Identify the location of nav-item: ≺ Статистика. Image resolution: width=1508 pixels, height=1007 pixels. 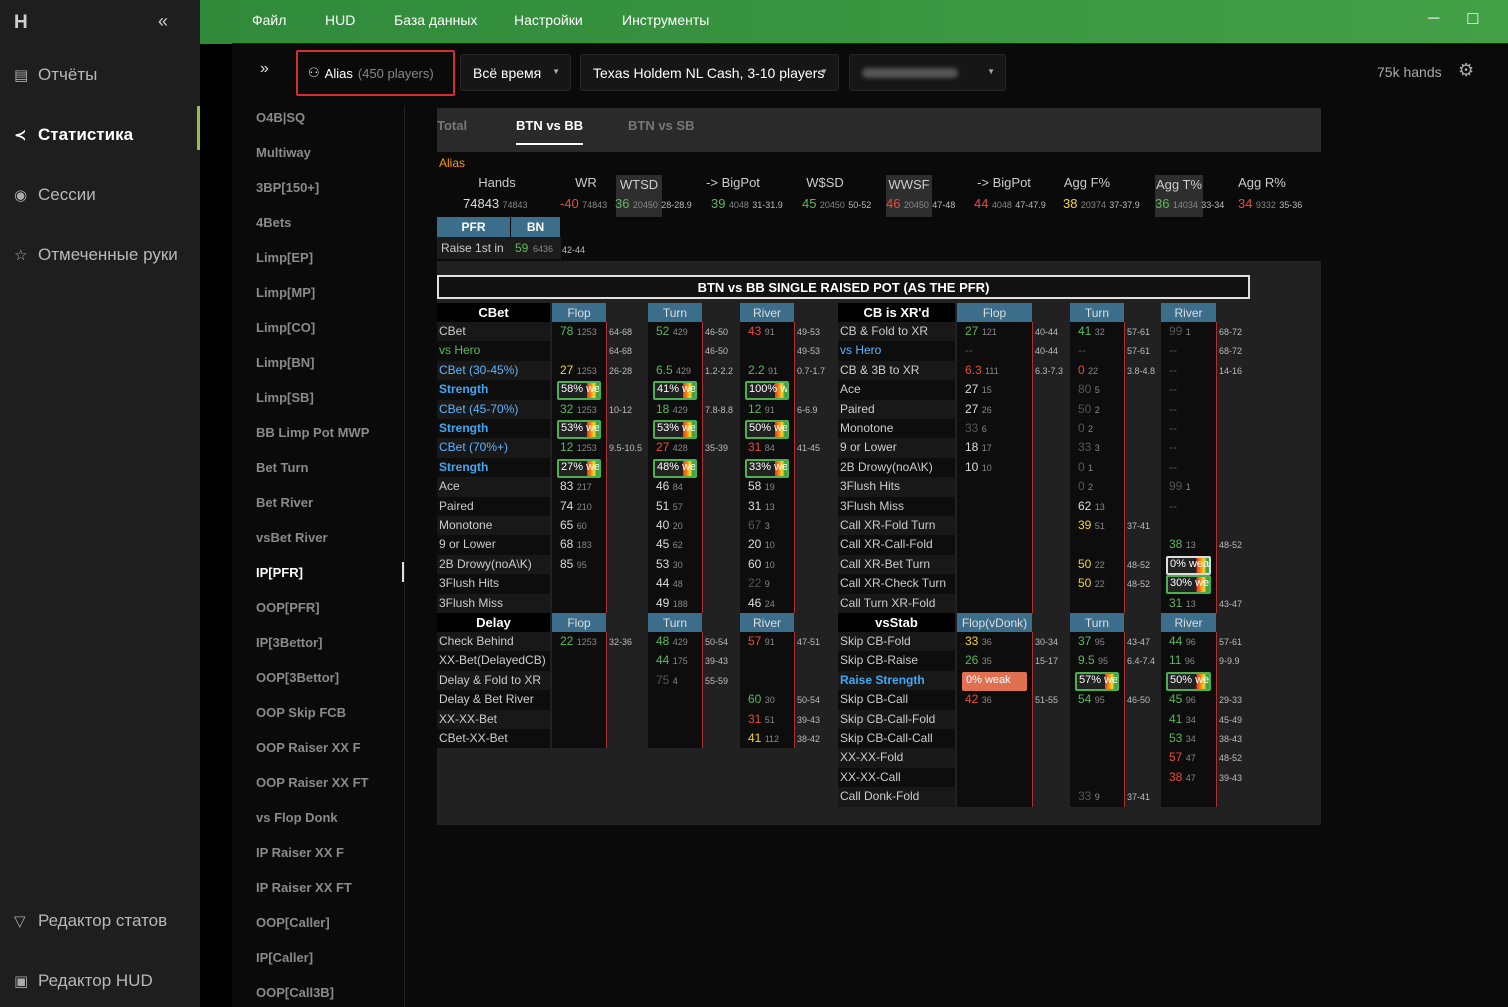
(107, 128).